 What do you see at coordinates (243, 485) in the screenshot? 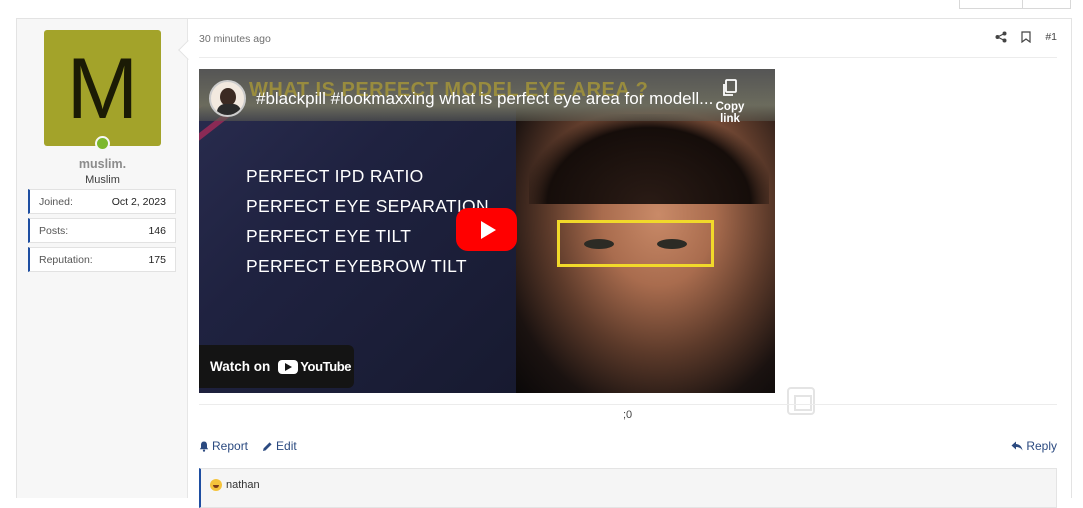
I see `reaction-user: nathan` at bounding box center [243, 485].